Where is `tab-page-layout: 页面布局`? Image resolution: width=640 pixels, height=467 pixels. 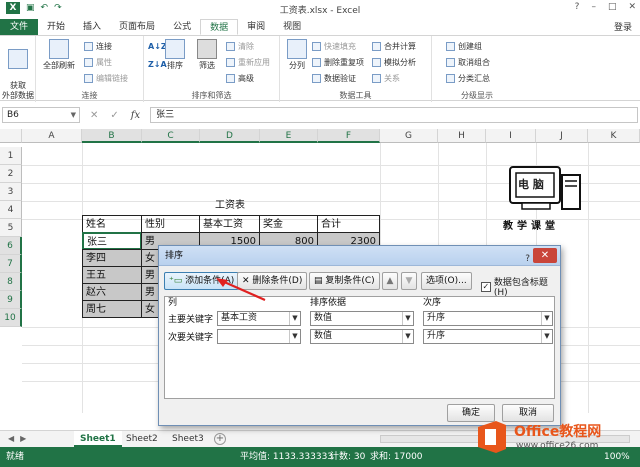 tab-page-layout: 页面布局 is located at coordinates (137, 27).